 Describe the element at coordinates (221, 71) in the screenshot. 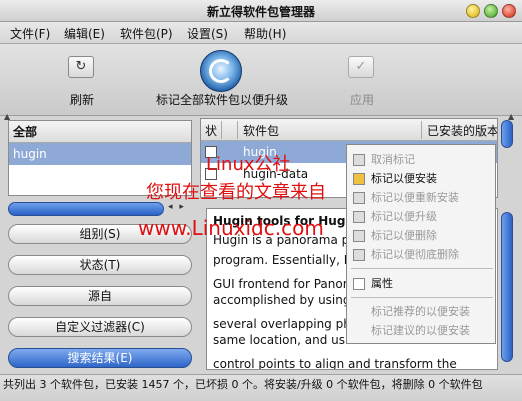

I see `upgrade-all-icon` at that location.